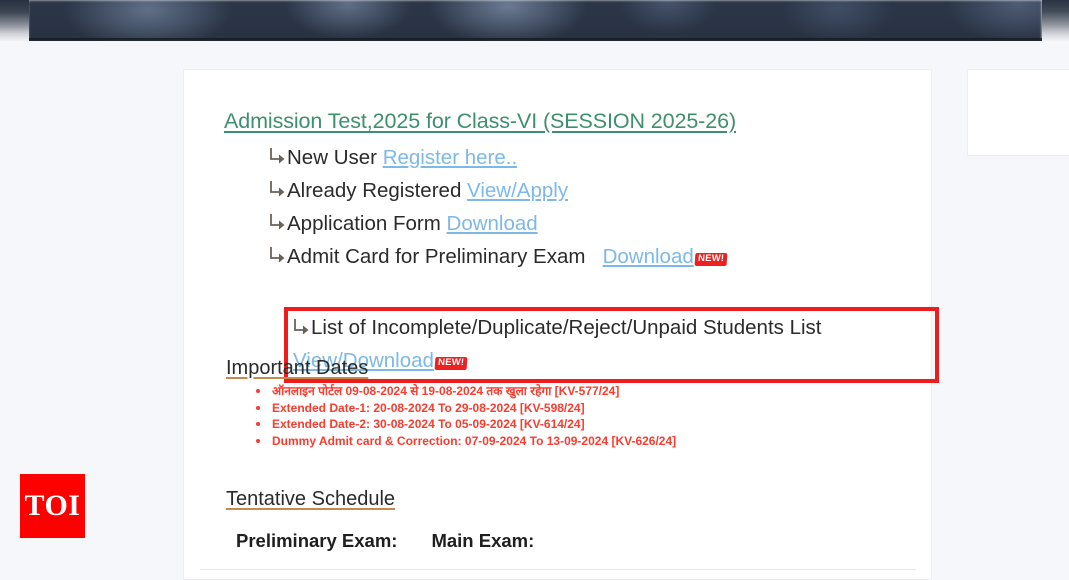 The height and width of the screenshot is (580, 1069). Describe the element at coordinates (535, 39) in the screenshot. I see `banner-baseline` at that location.